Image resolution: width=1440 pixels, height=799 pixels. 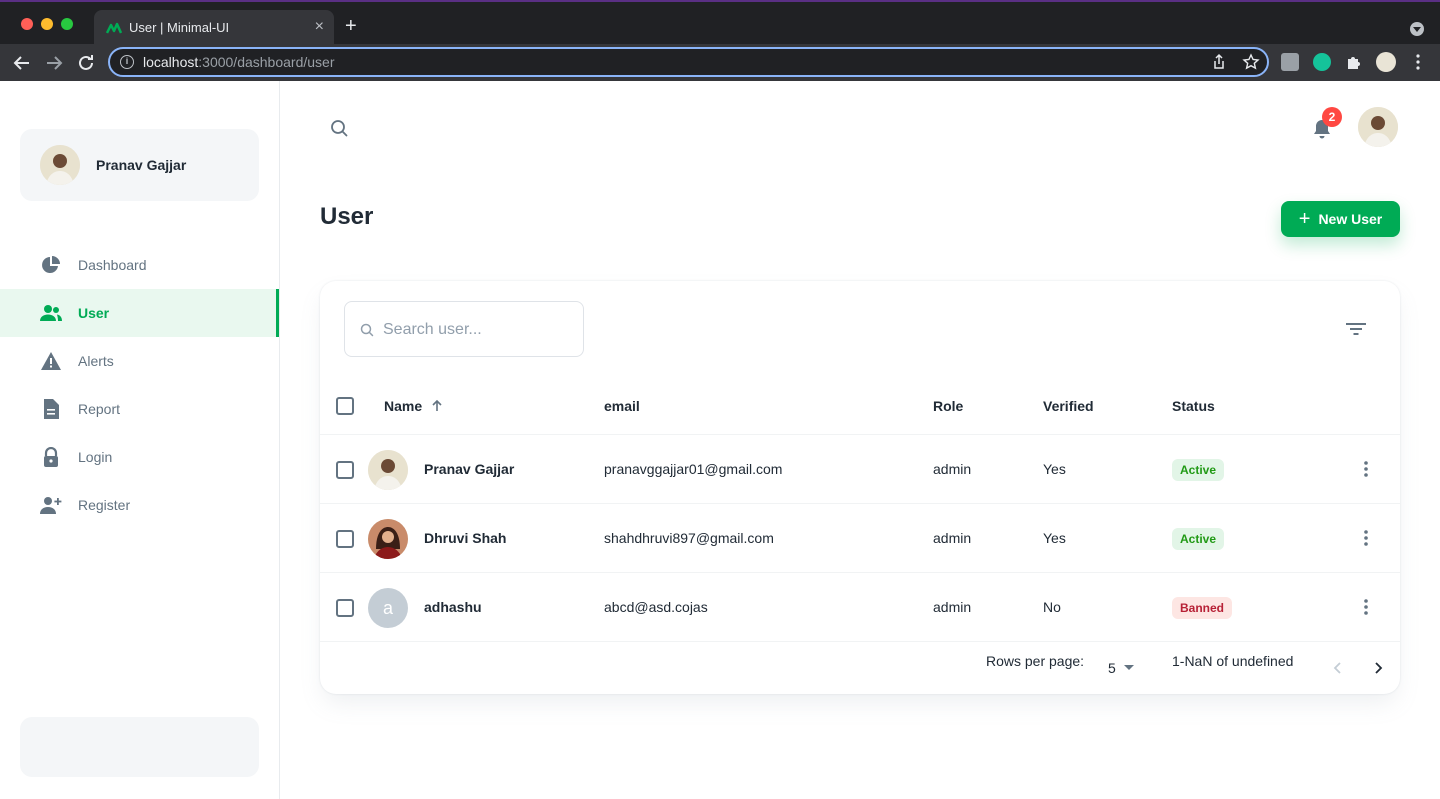 What do you see at coordinates (139, 409) in the screenshot?
I see `sidebar-item-report: Report` at bounding box center [139, 409].